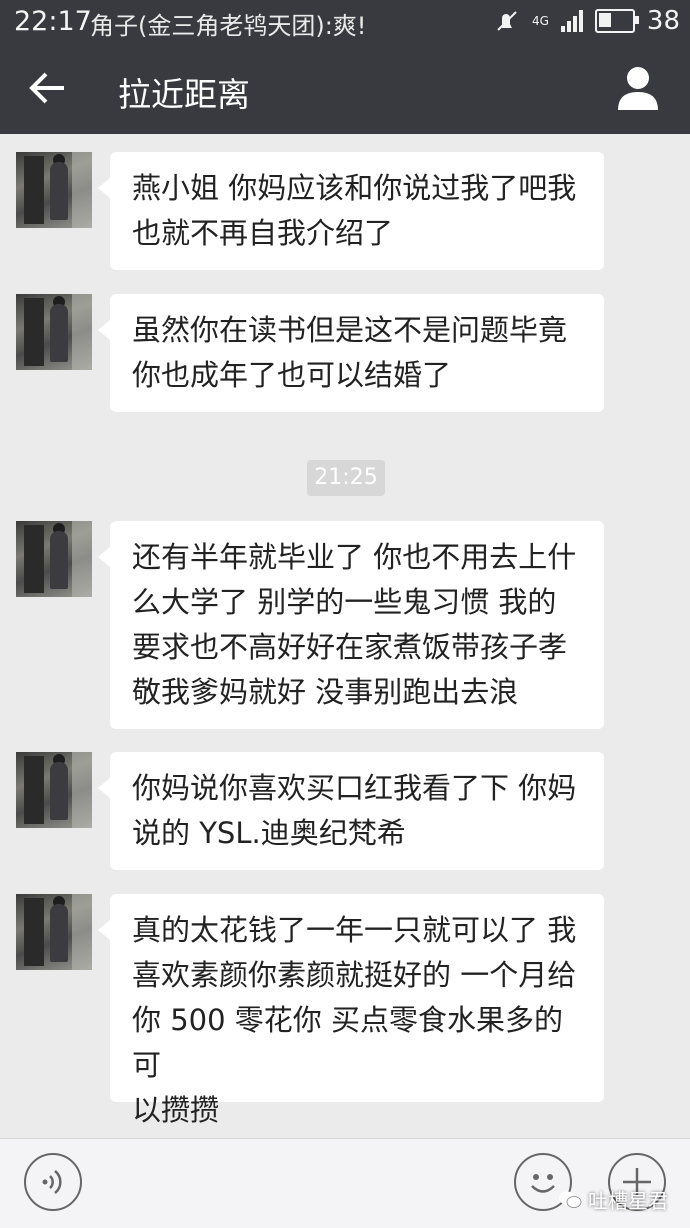 Image resolution: width=690 pixels, height=1228 pixels. Describe the element at coordinates (507, 21) in the screenshot. I see `mute-icon` at that location.